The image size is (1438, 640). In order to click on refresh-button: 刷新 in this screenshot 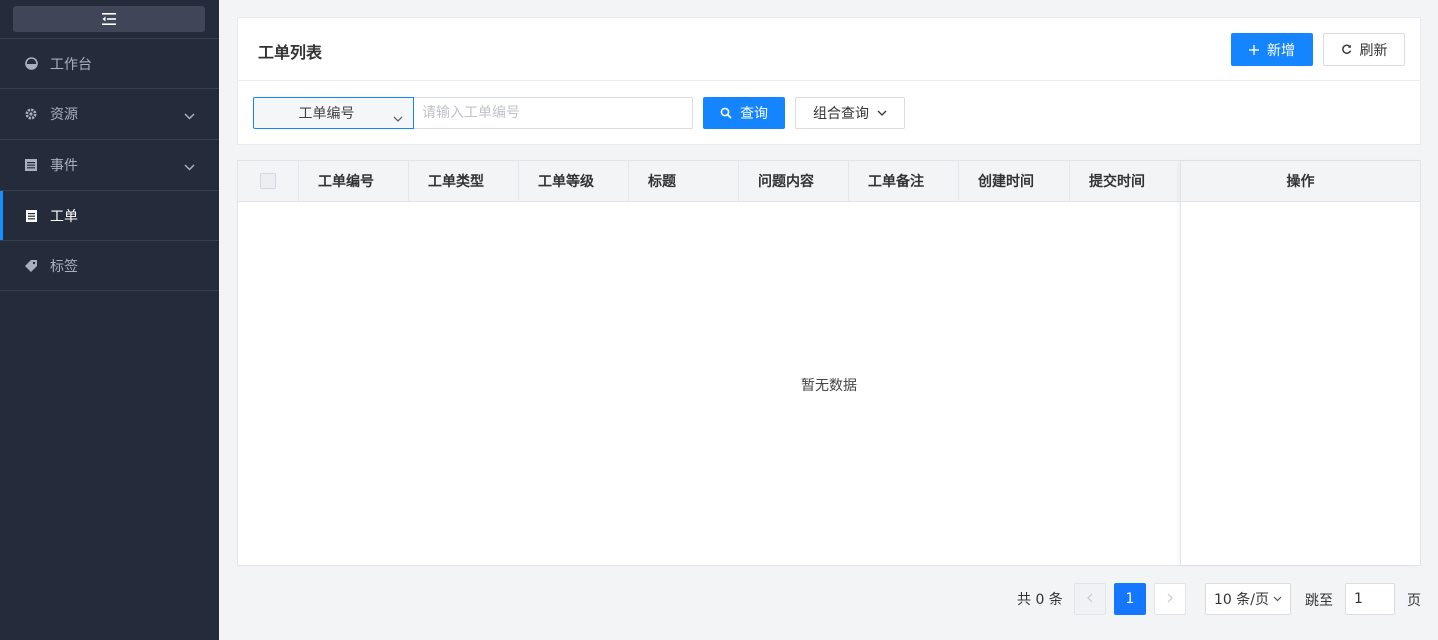, I will do `click(1364, 49)`.